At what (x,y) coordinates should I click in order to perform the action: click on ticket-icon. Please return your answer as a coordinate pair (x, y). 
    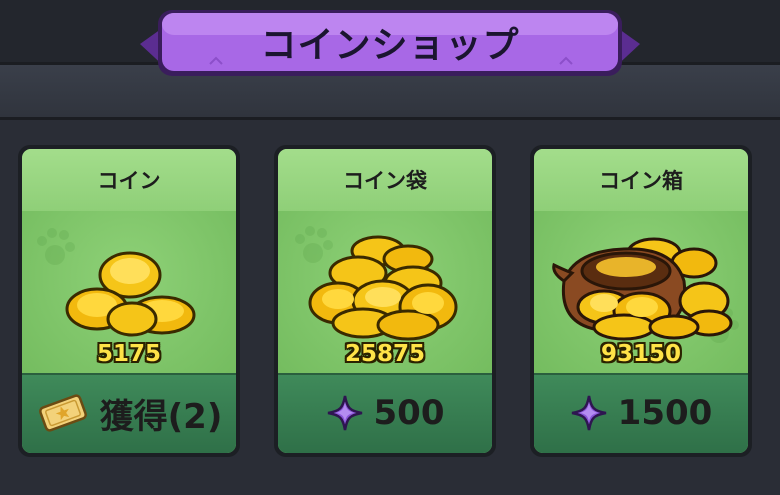
    Looking at the image, I should click on (62, 413).